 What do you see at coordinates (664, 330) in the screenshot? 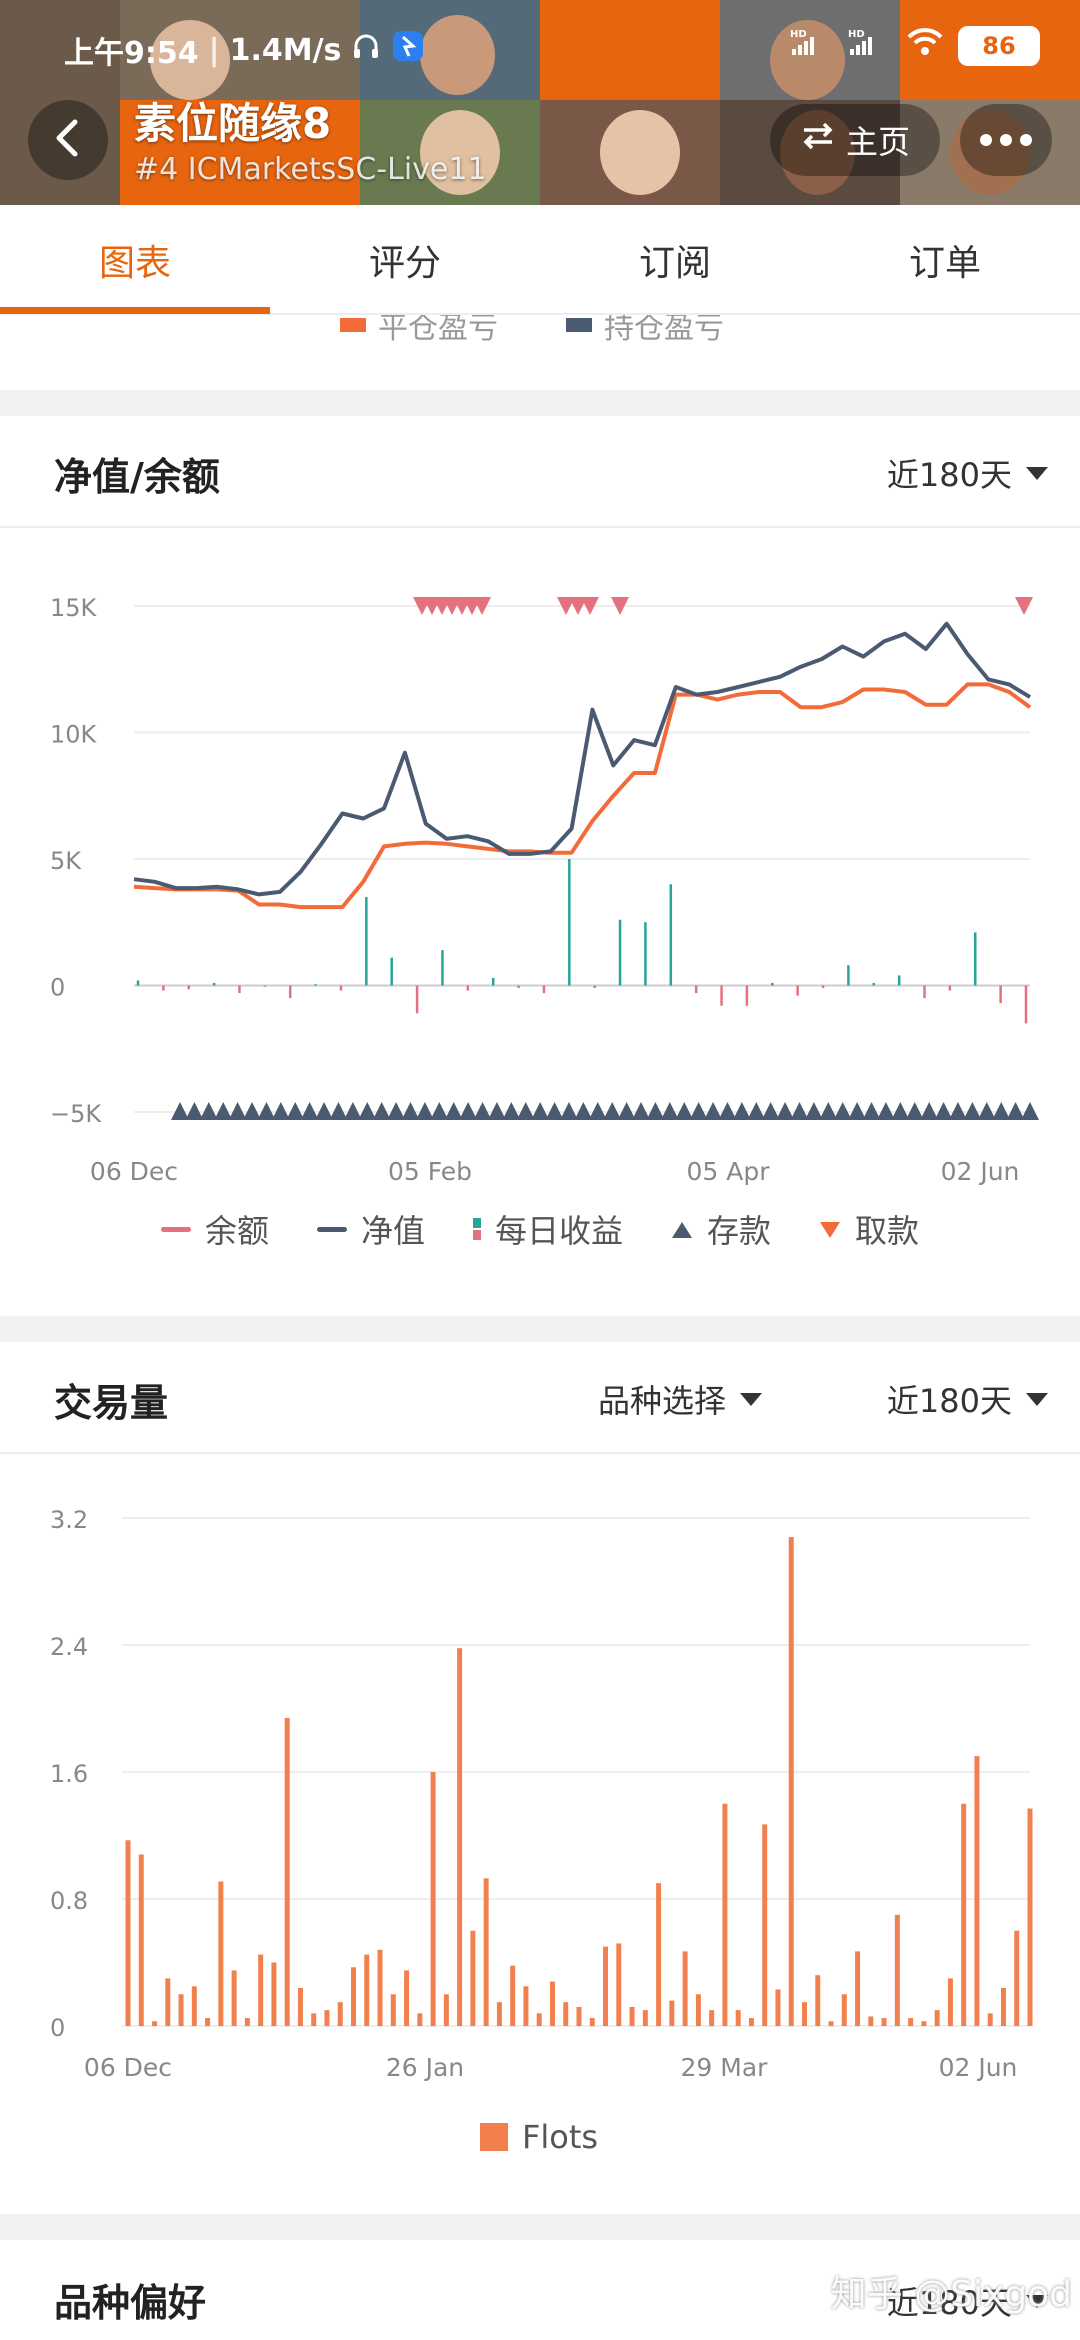
I see `legend-open-pnl: 持仓盈亏` at bounding box center [664, 330].